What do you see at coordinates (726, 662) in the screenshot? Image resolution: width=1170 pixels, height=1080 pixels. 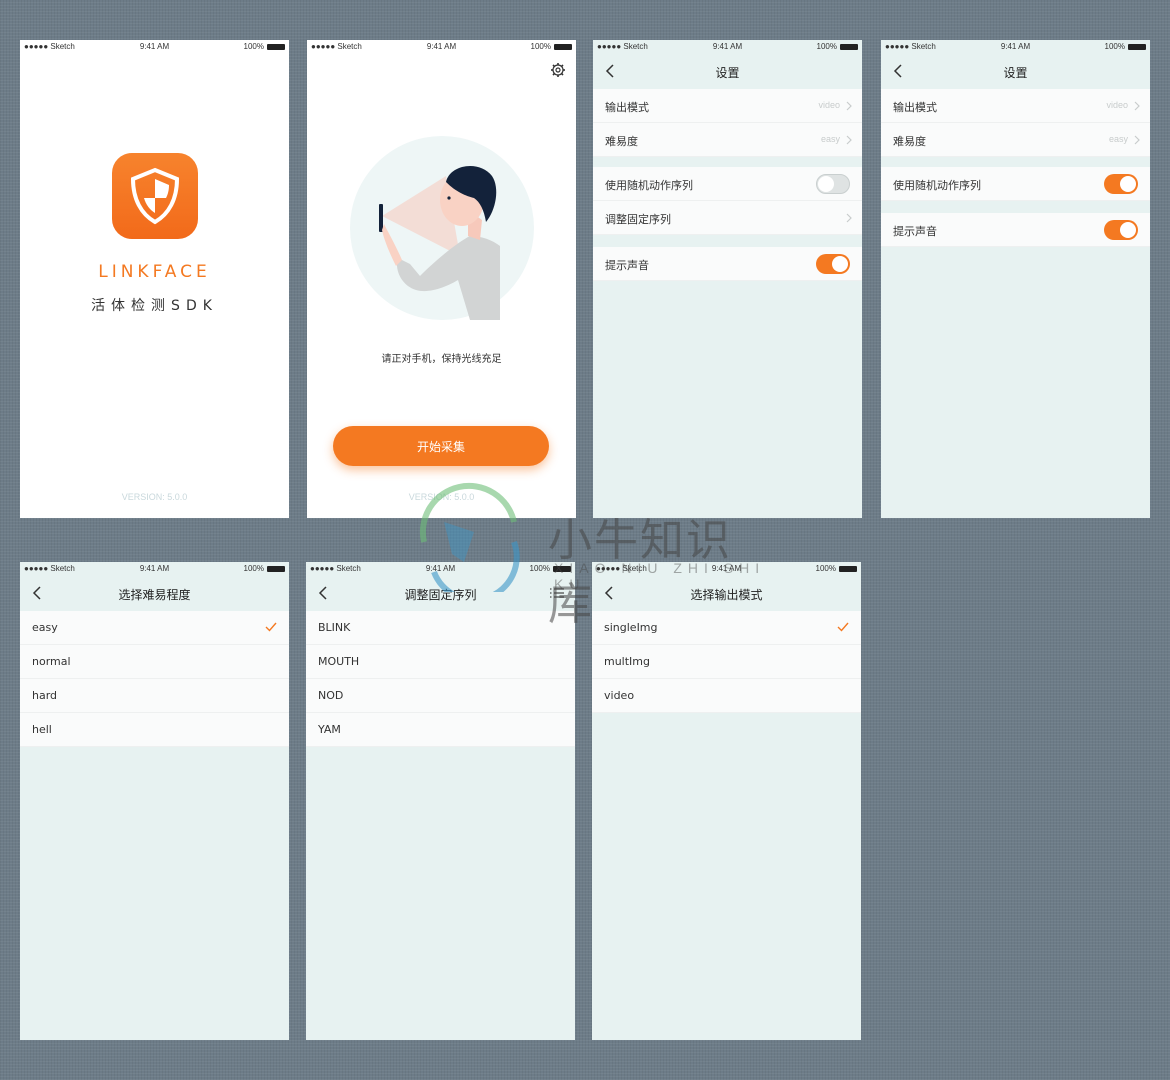 I see `output-option-multimg: multImg` at bounding box center [726, 662].